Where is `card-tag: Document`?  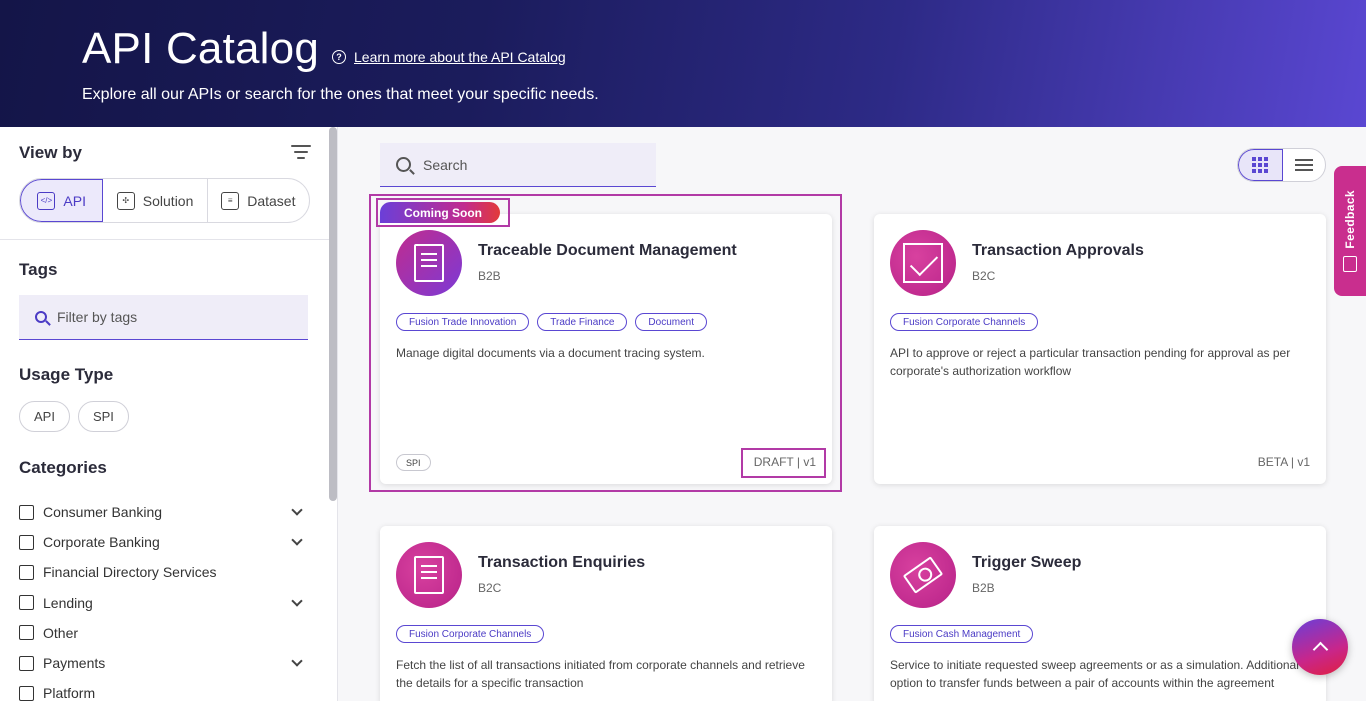
card-tag: Document is located at coordinates (671, 322).